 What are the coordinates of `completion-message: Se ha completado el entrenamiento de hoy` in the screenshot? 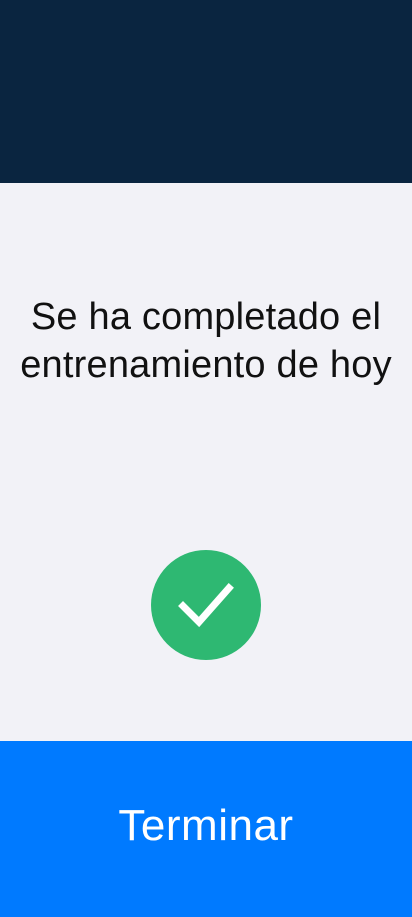 It's located at (206, 341).